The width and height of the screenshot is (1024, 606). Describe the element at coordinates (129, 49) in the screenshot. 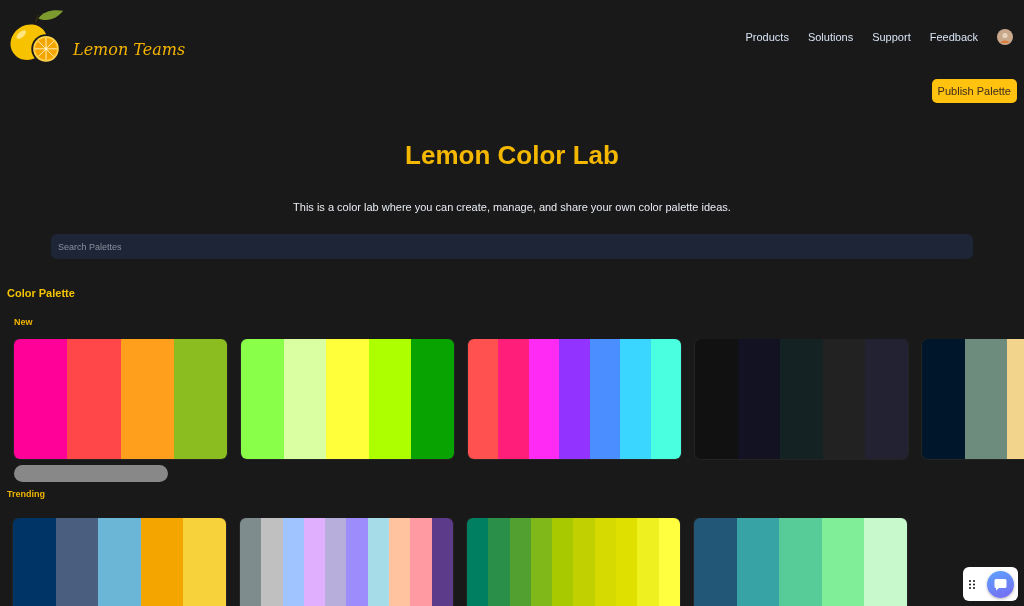

I see `brand-name: Lemon Teams` at that location.